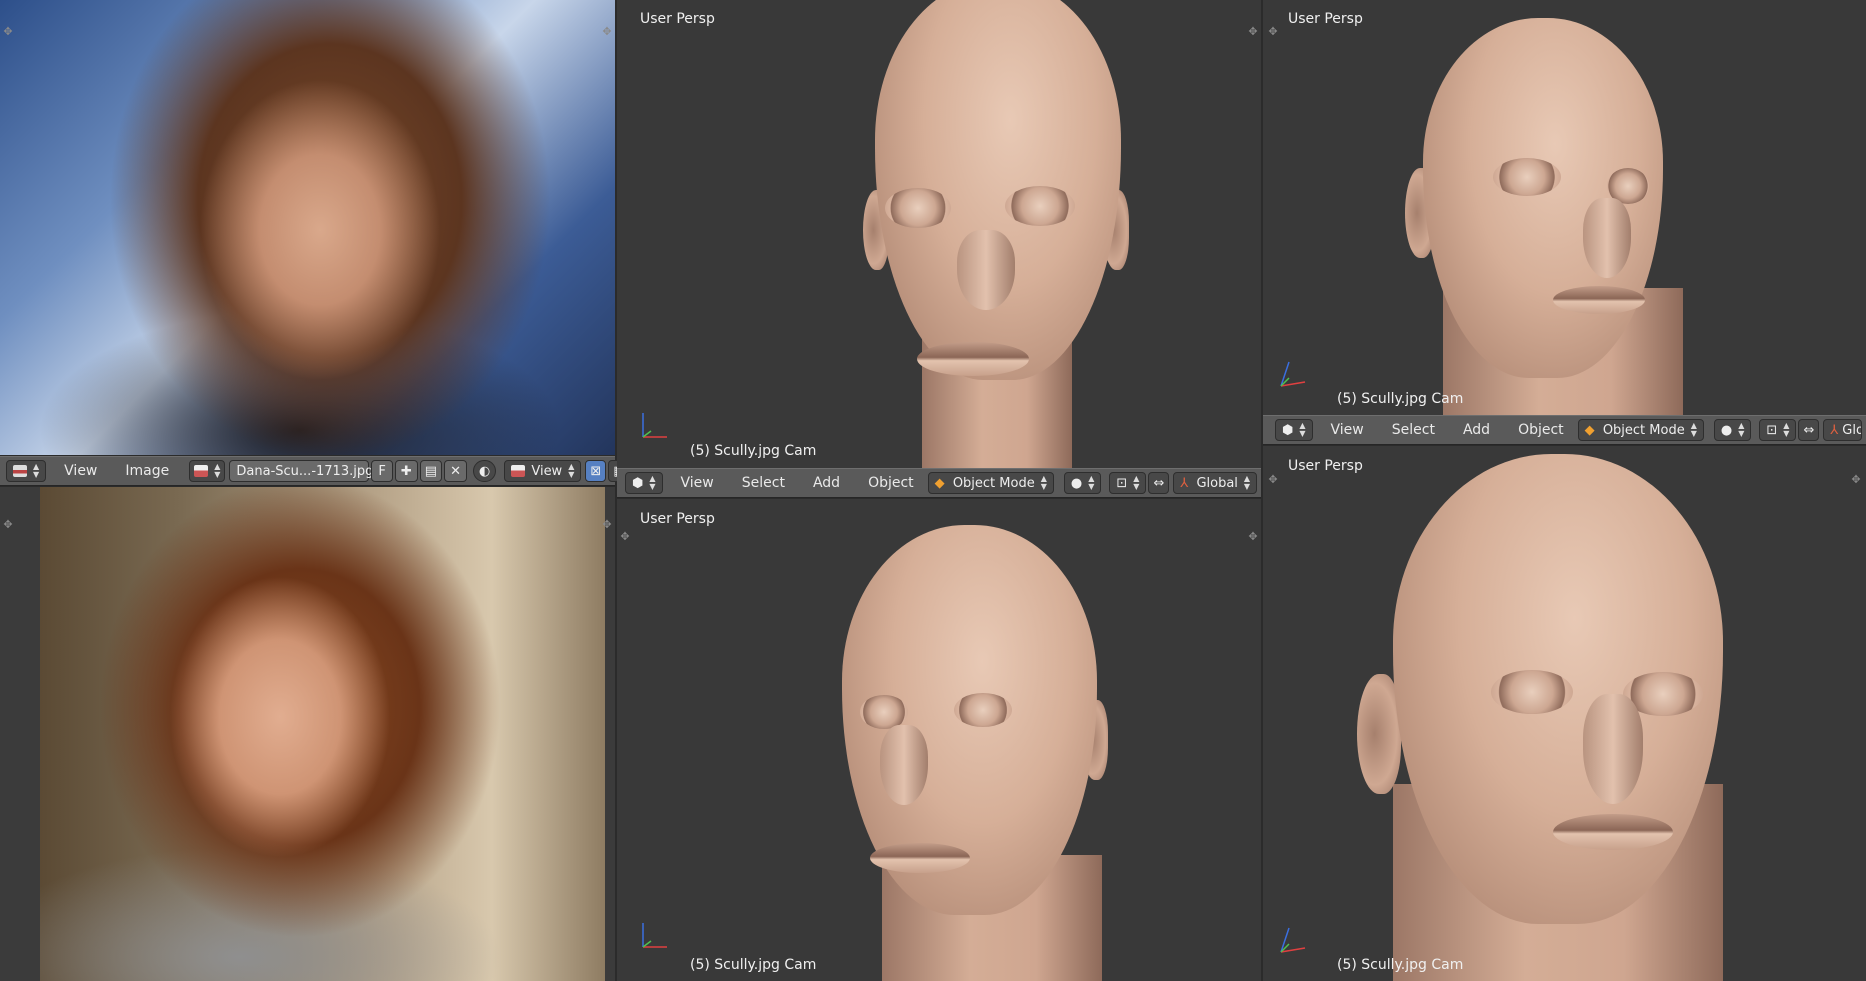  Describe the element at coordinates (547, 471) in the screenshot. I see `view-mode-label: View` at that location.